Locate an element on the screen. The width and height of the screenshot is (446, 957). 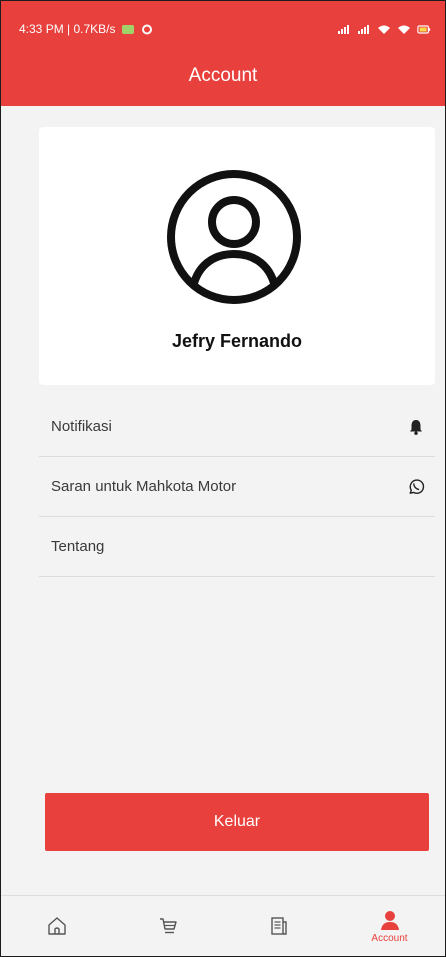
app-notification-icon is located at coordinates (127, 29).